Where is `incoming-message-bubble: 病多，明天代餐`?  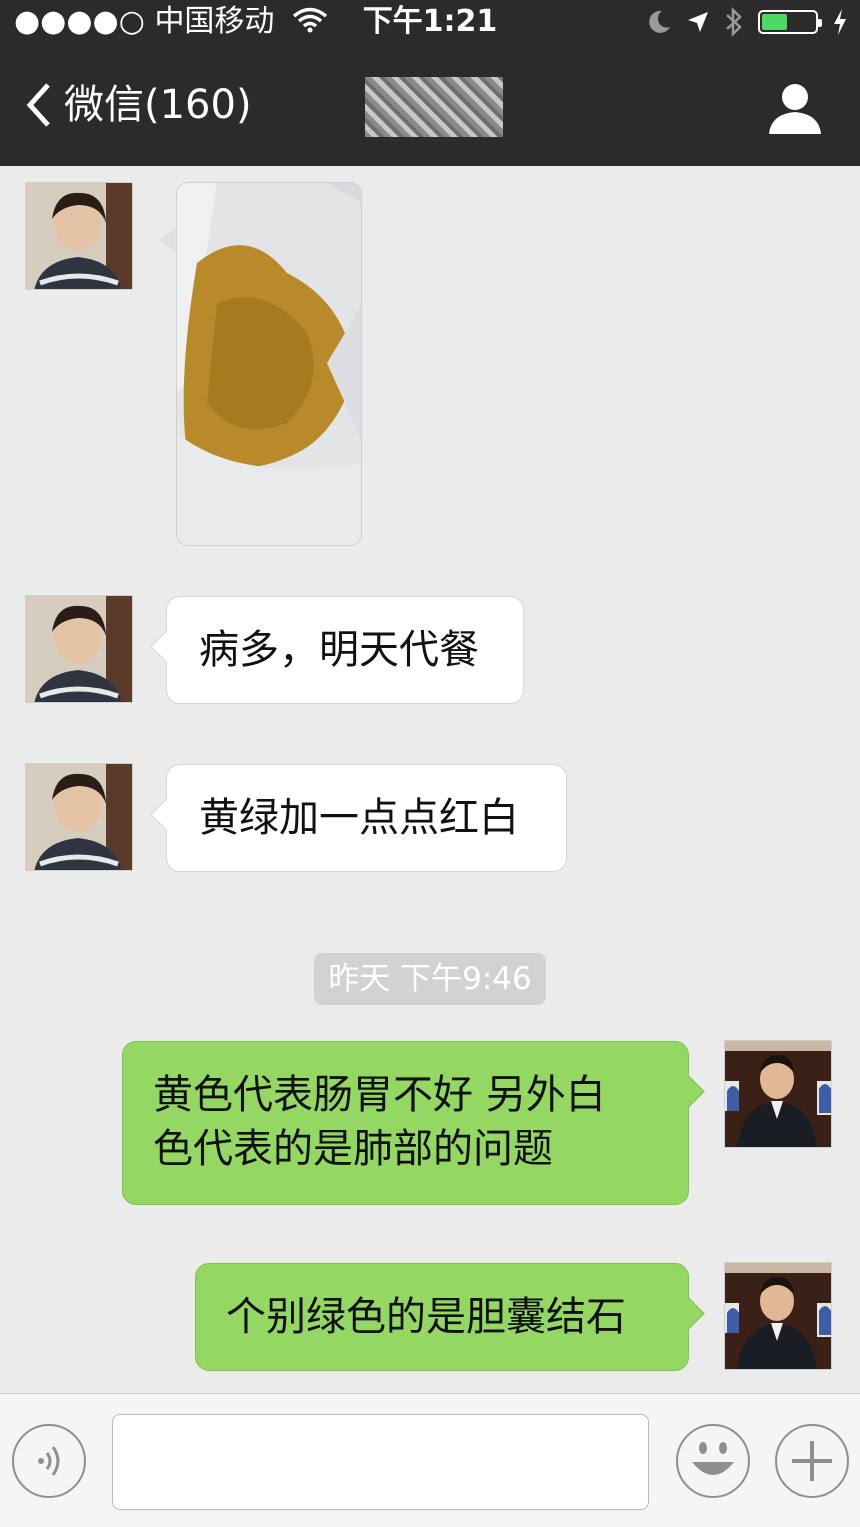 incoming-message-bubble: 病多，明天代餐 is located at coordinates (345, 650).